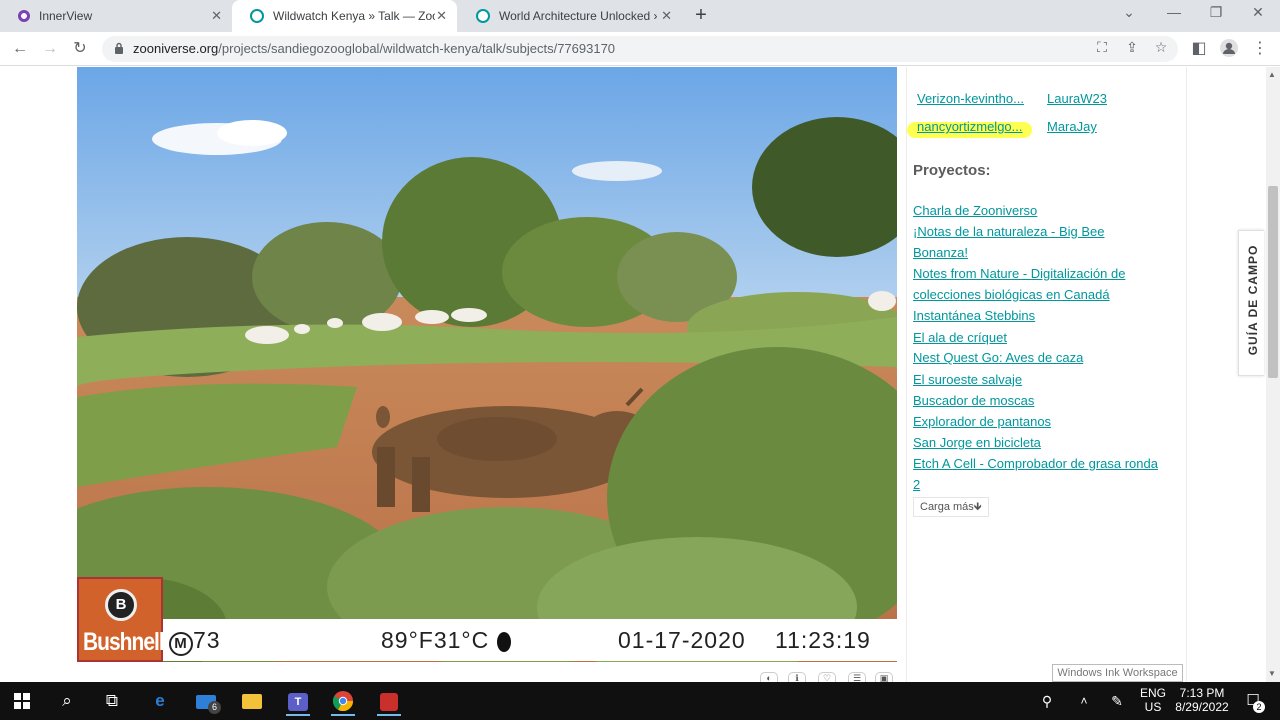 The image size is (1280, 721). Describe the element at coordinates (66, 16) in the screenshot. I see `tab-title: InnerView` at that location.